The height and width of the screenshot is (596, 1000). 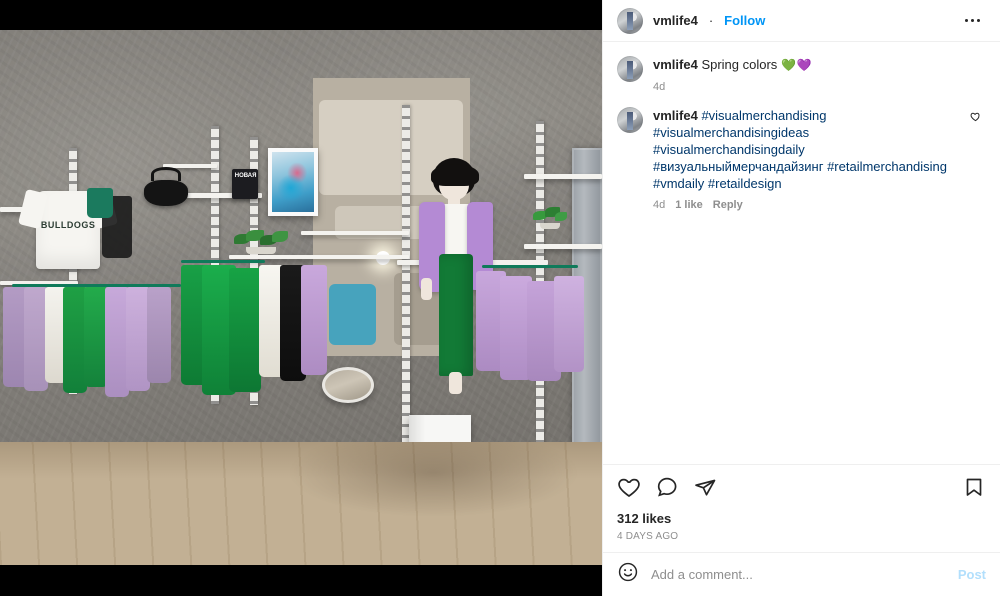 I want to click on post-actions: 312 likes 4 DAYS AGO, so click(x=801, y=503).